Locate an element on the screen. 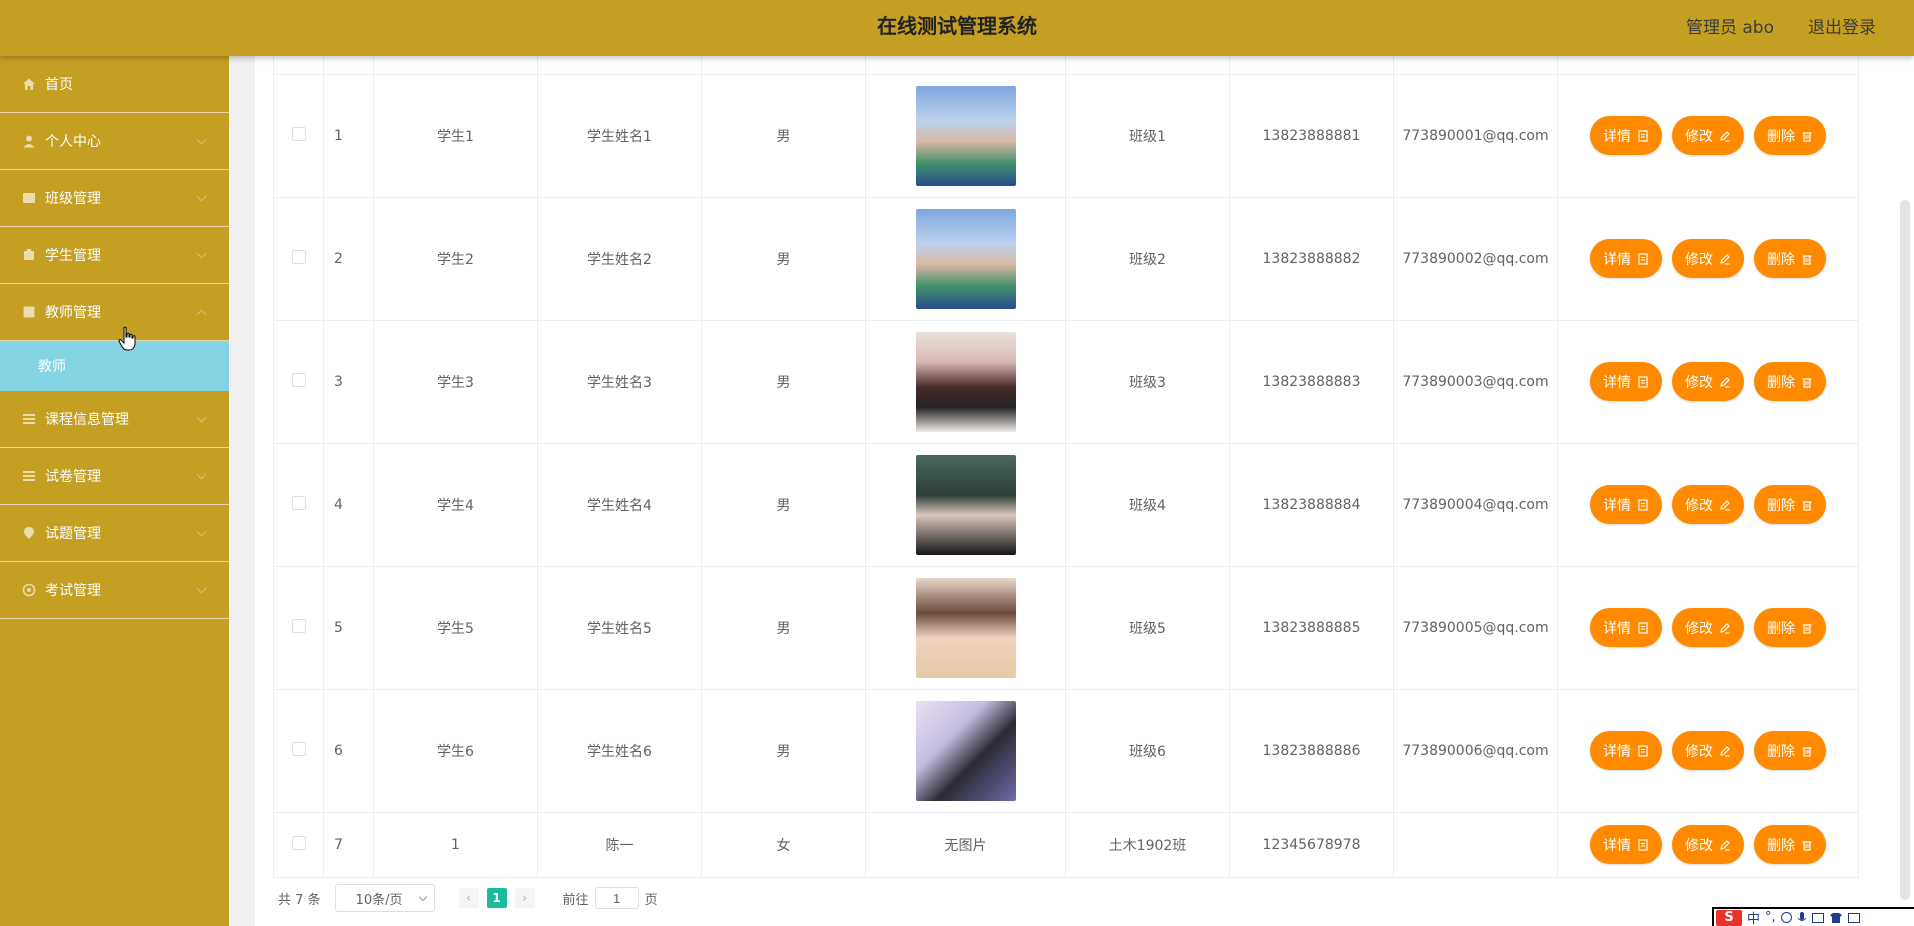  emoji-icon is located at coordinates (1786, 917).